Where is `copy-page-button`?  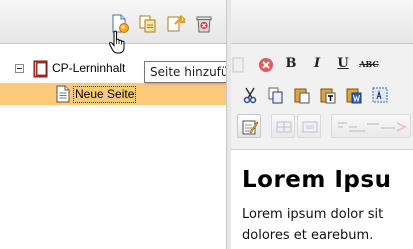 copy-page-button is located at coordinates (148, 24).